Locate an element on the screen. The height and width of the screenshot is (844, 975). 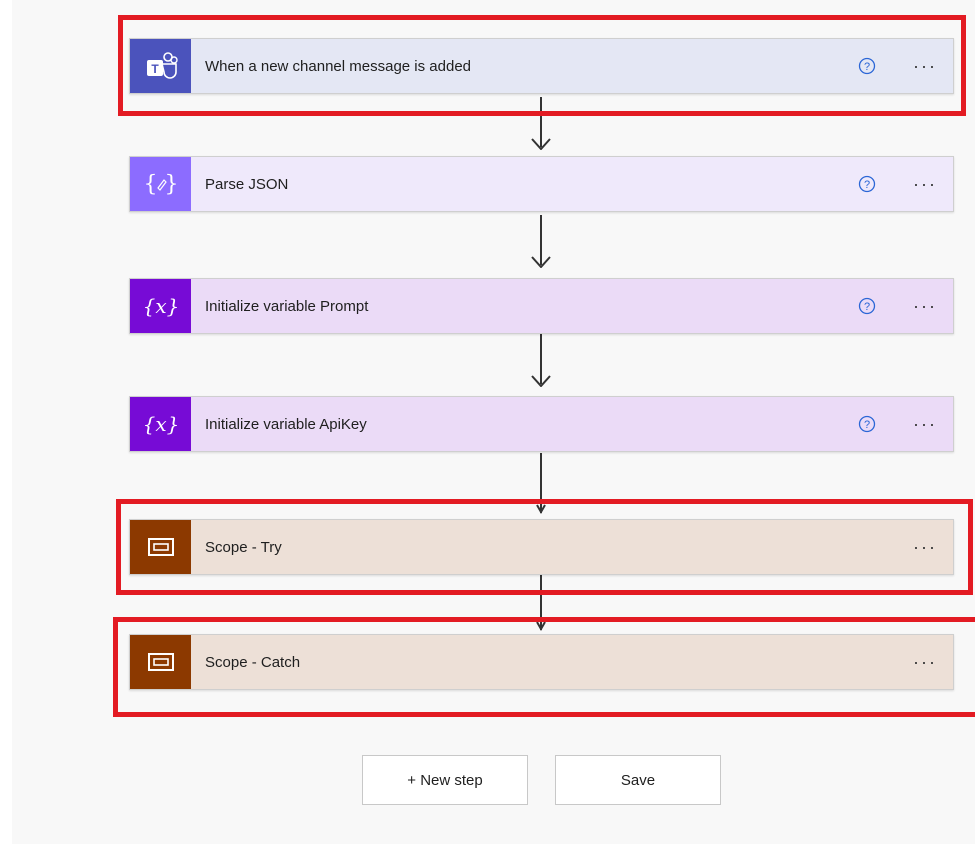
data-operation-icon: { } is located at coordinates (161, 184).